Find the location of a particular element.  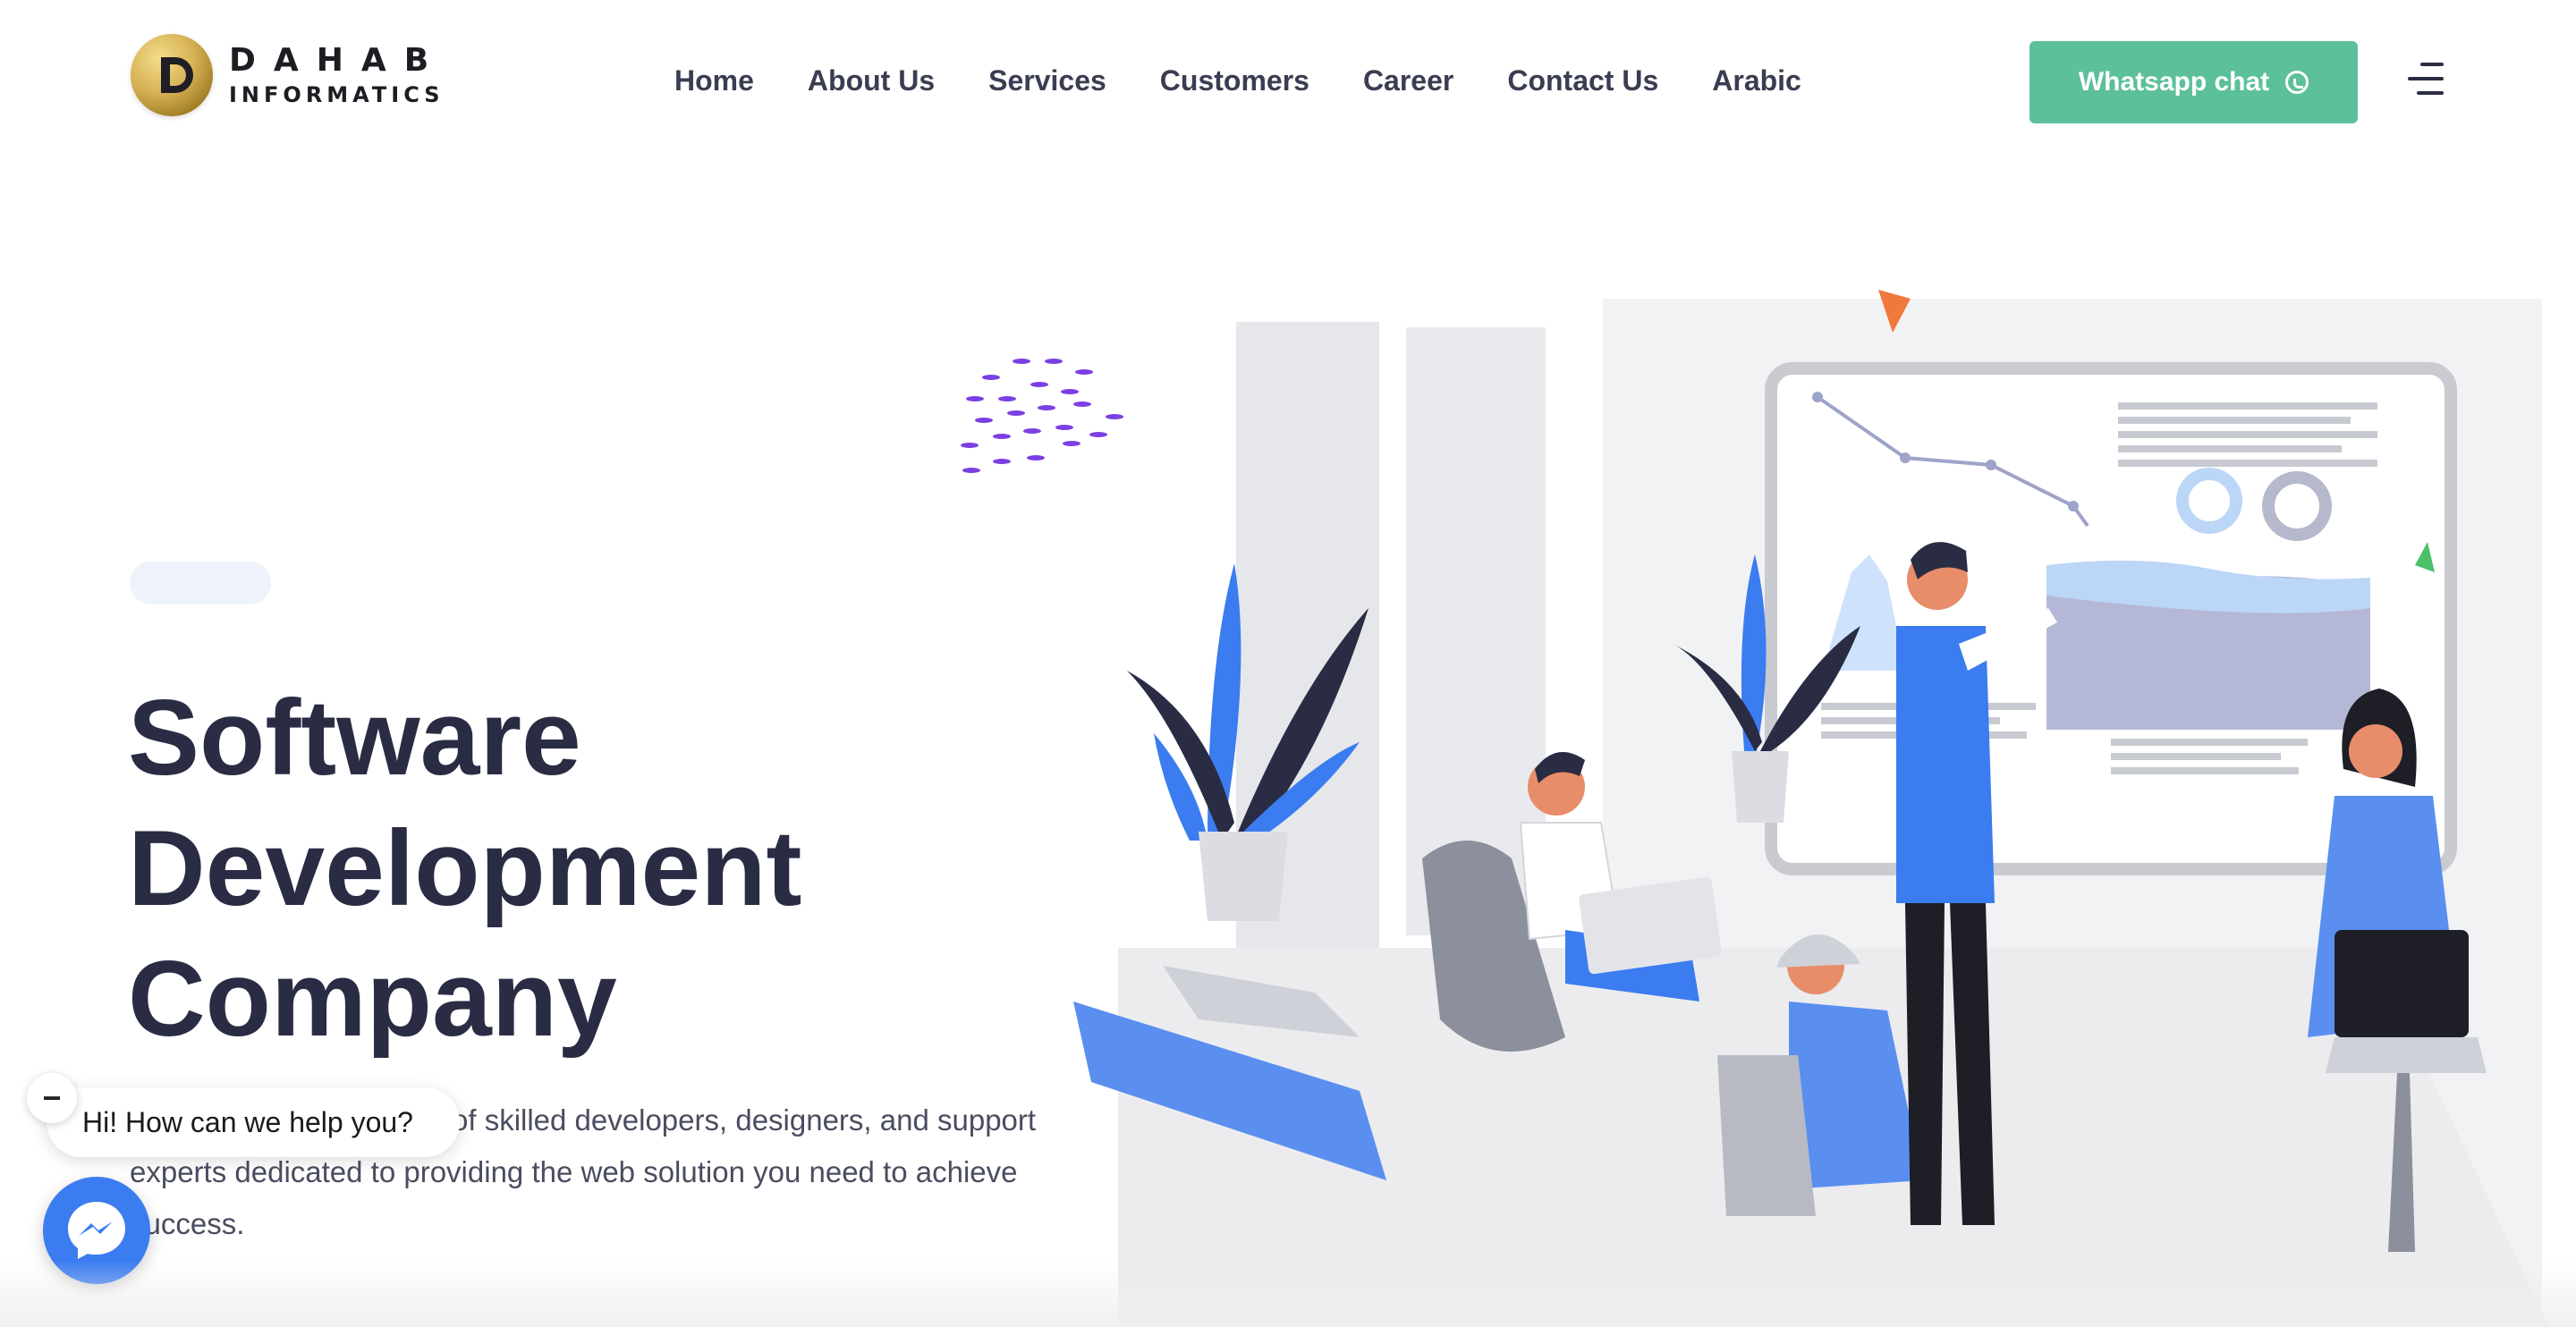

nav-career: Career is located at coordinates (1408, 80).